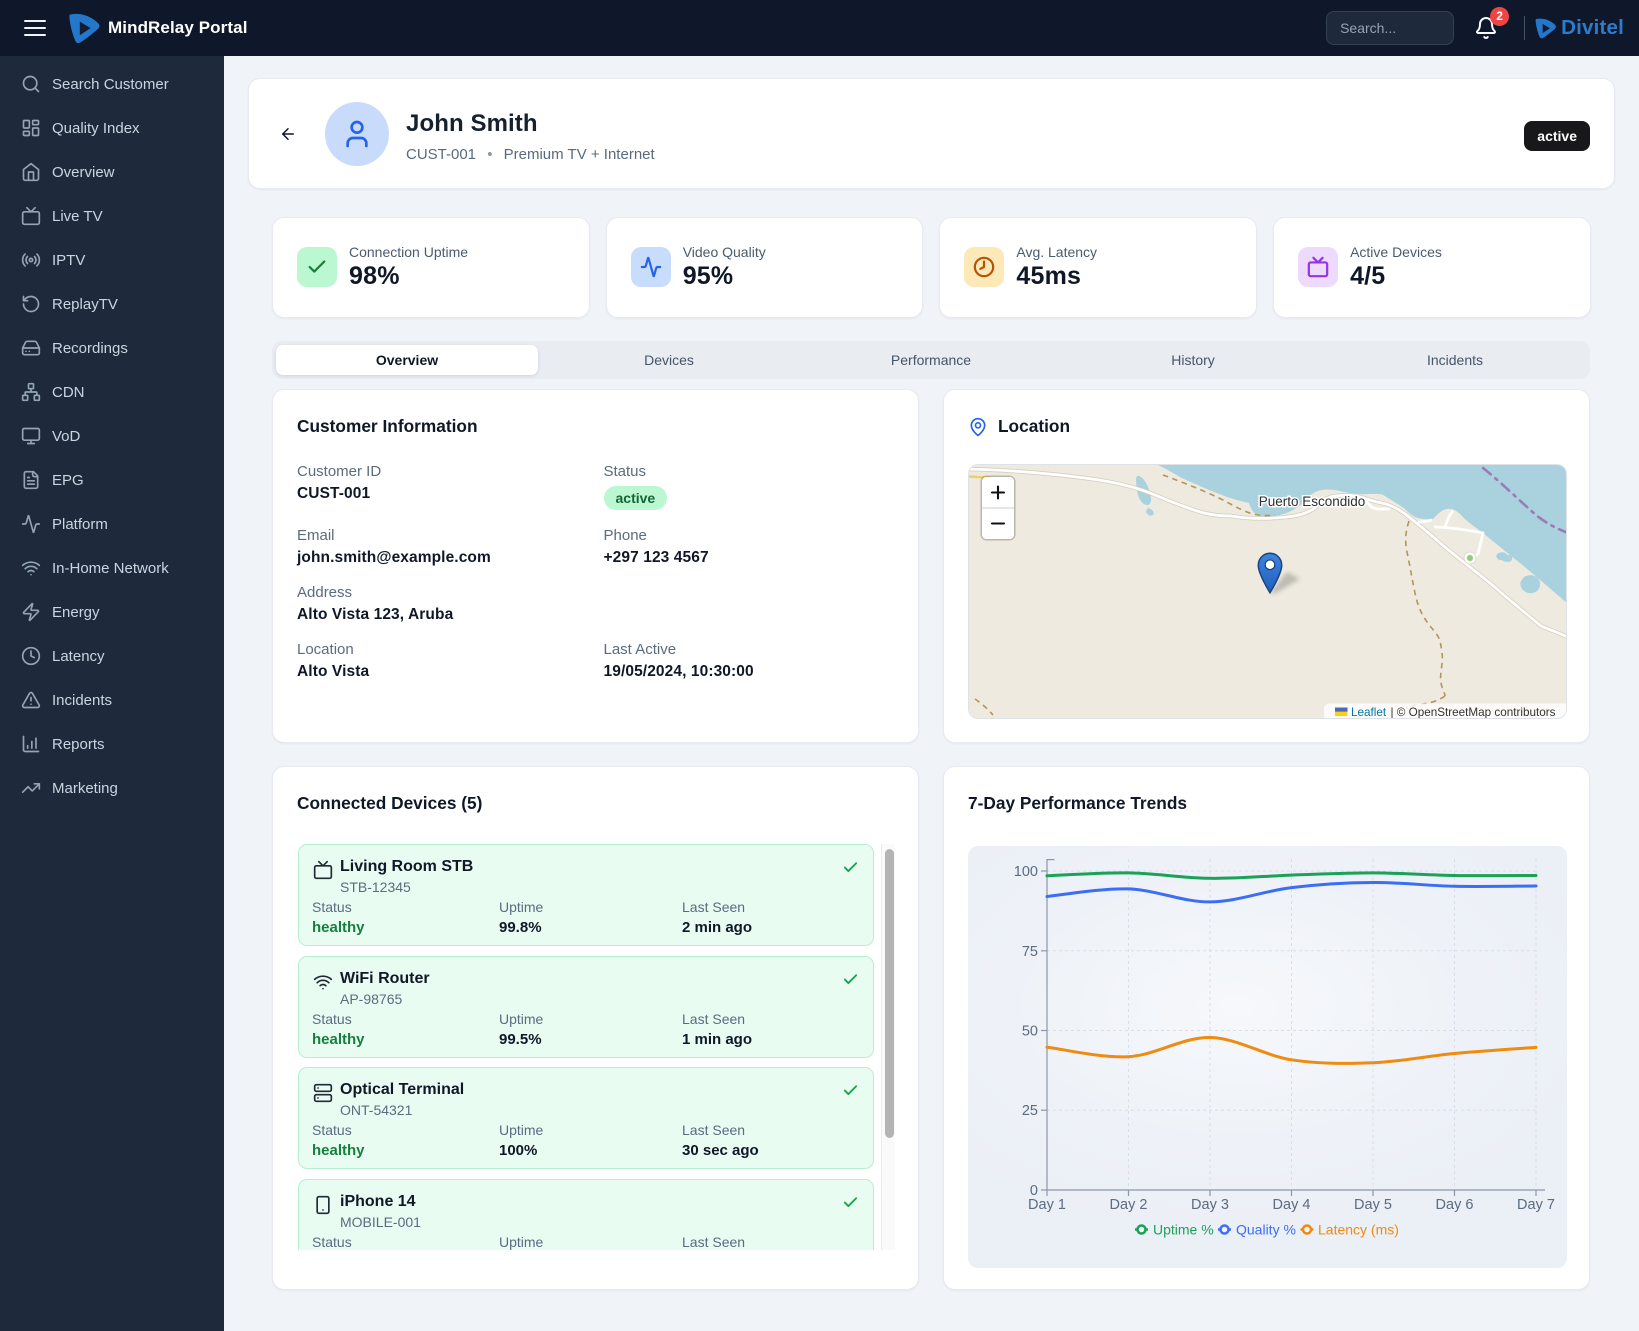 Image resolution: width=1639 pixels, height=1331 pixels. I want to click on svg-text: 50, so click(1030, 1032).